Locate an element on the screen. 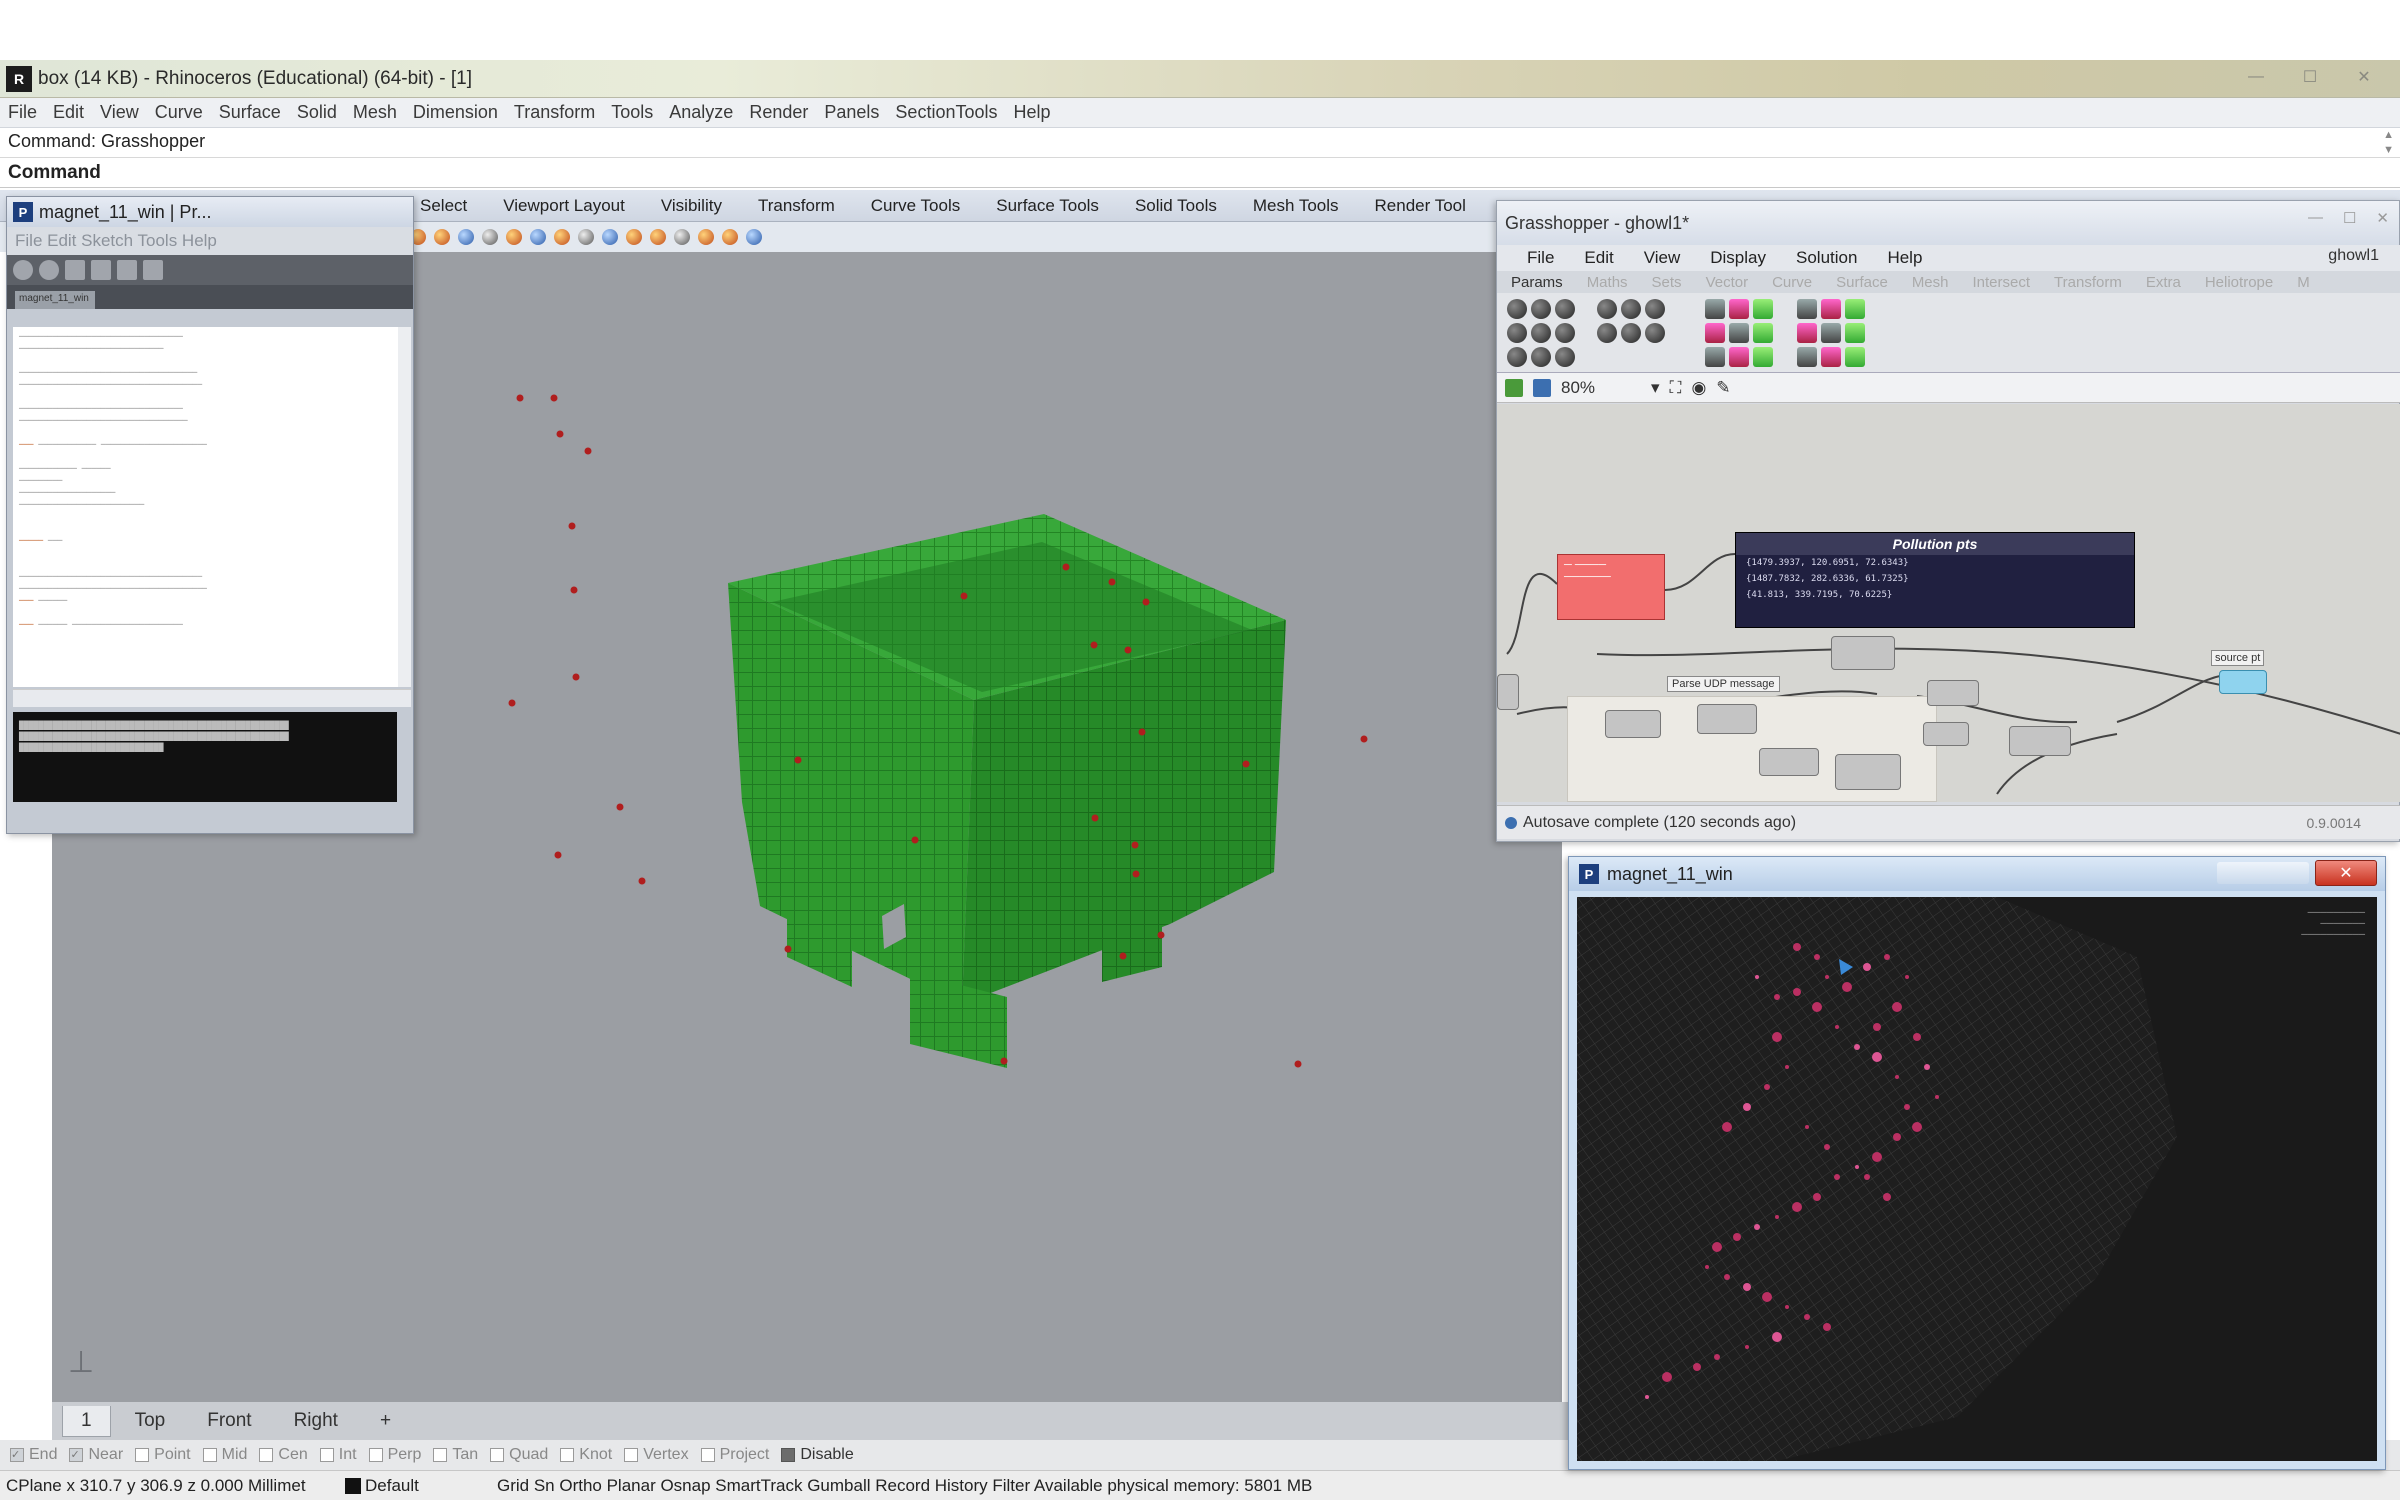 The image size is (2400, 1500). gh-tab: Intersect is located at coordinates (2002, 282).